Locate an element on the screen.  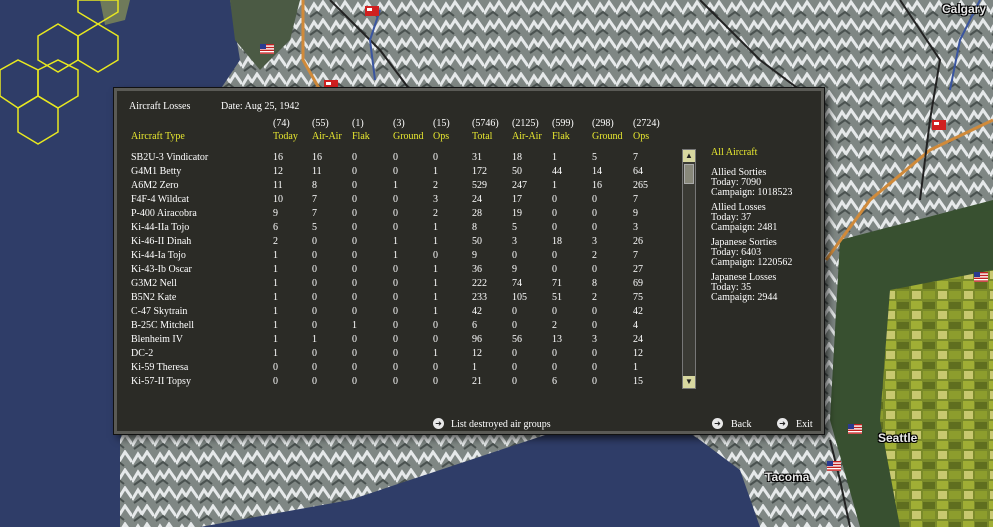
table-row: A6M2 Zero 11 8 0 1 2 529 247 1 16 265 is located at coordinates (397, 186).